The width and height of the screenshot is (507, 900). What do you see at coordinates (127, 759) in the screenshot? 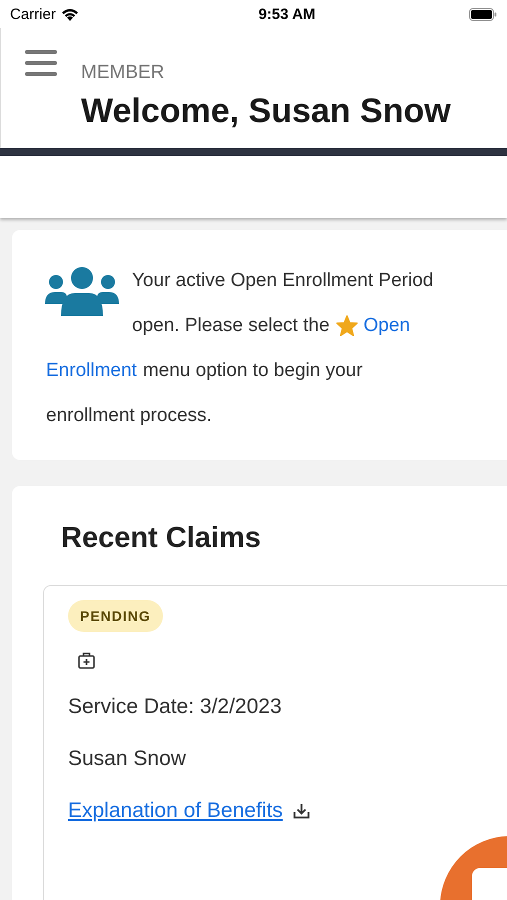
I see `member-name: Susan Snow` at bounding box center [127, 759].